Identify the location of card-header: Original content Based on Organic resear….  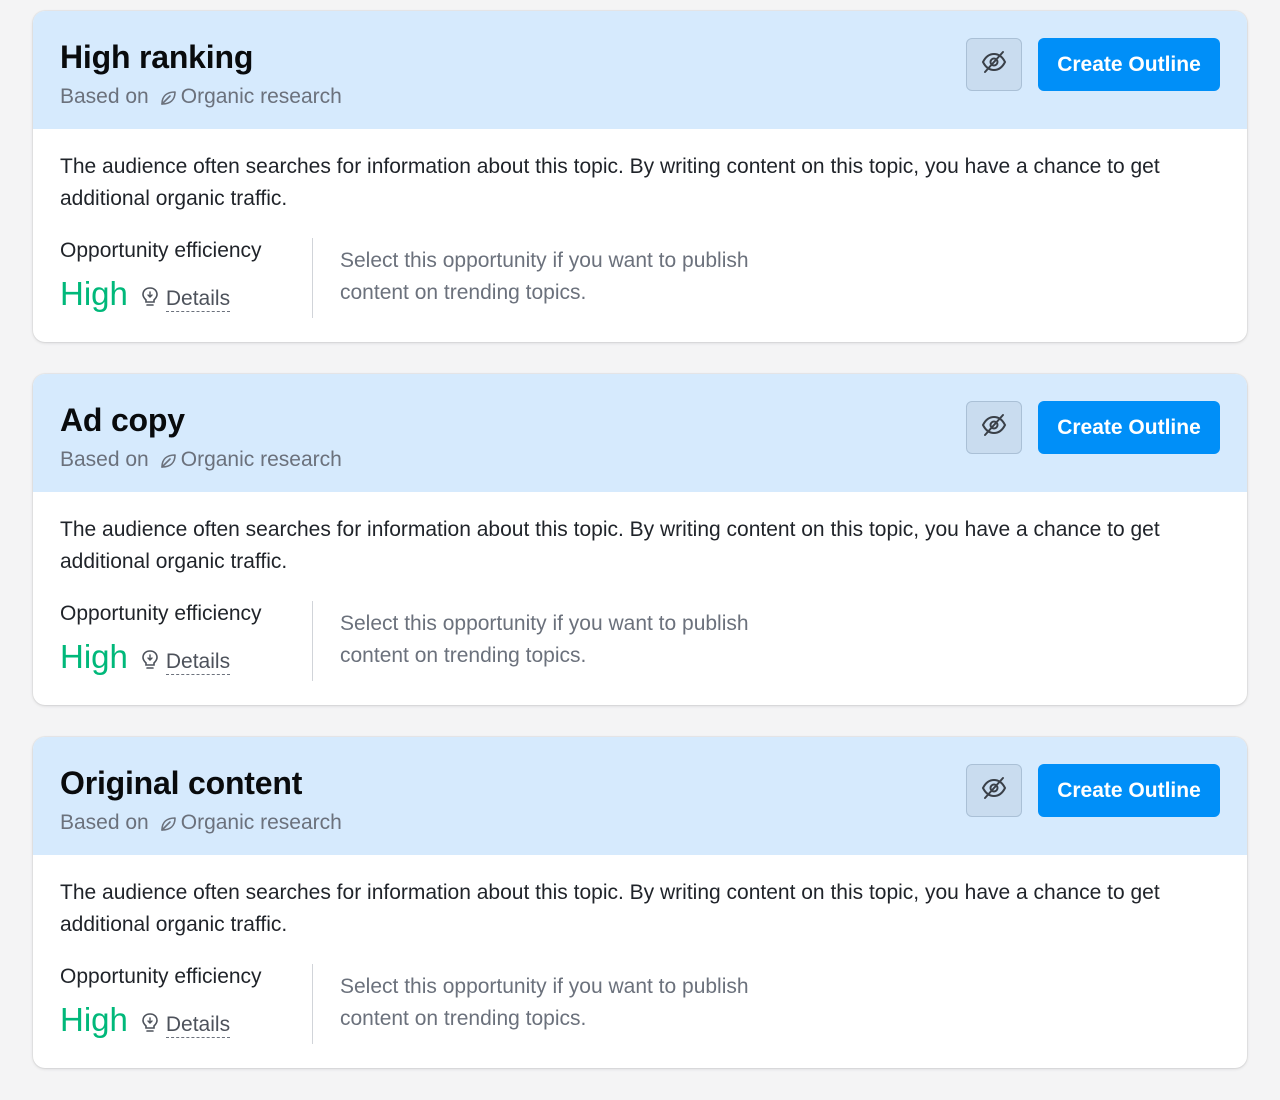
(640, 796).